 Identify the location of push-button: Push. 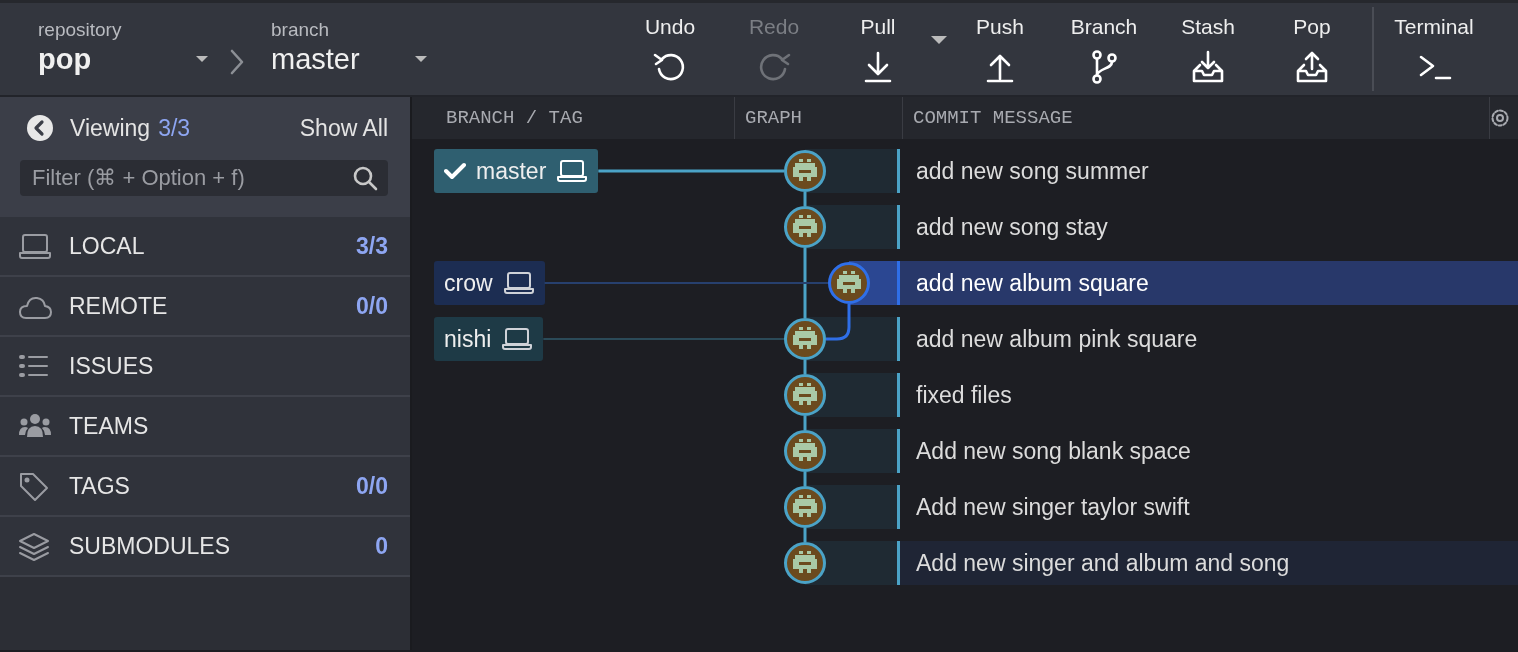
(1000, 49).